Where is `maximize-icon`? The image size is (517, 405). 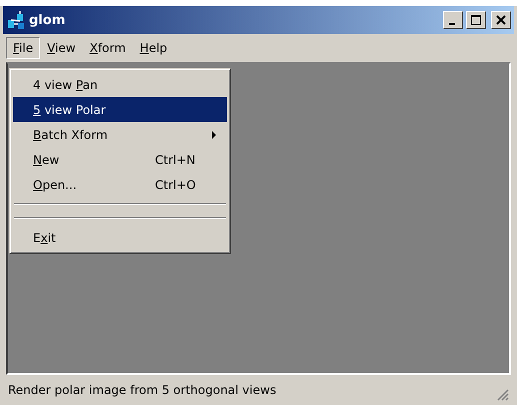 maximize-icon is located at coordinates (476, 20).